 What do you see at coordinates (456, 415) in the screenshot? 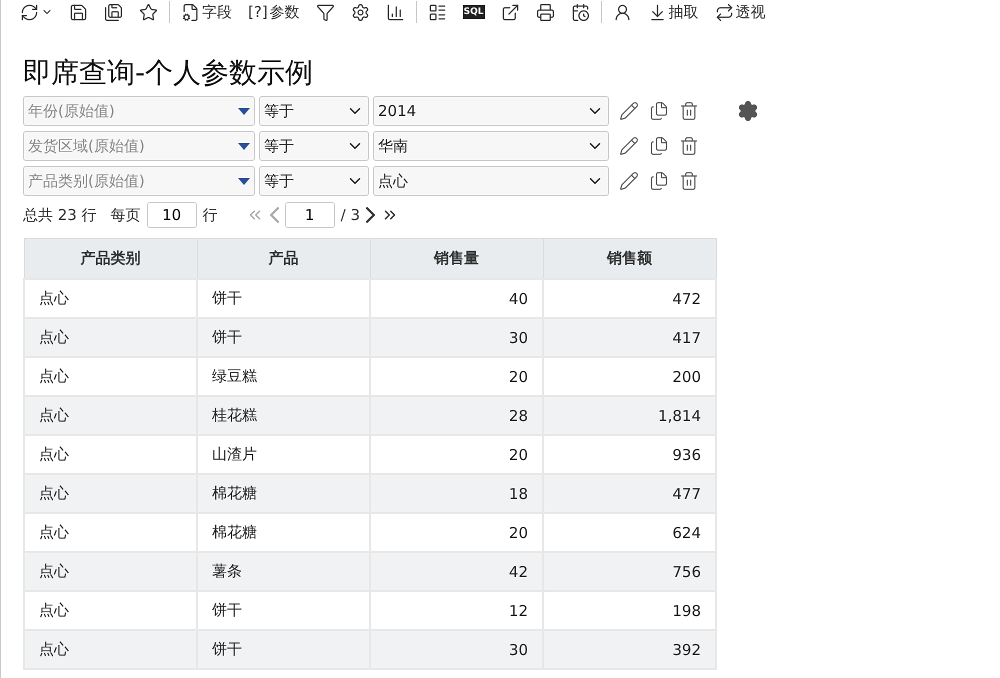
I see `table-cell: 28` at bounding box center [456, 415].